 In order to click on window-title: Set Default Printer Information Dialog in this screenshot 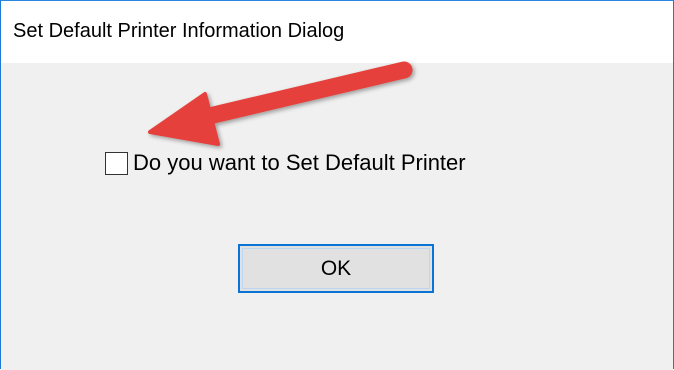, I will do `click(179, 31)`.